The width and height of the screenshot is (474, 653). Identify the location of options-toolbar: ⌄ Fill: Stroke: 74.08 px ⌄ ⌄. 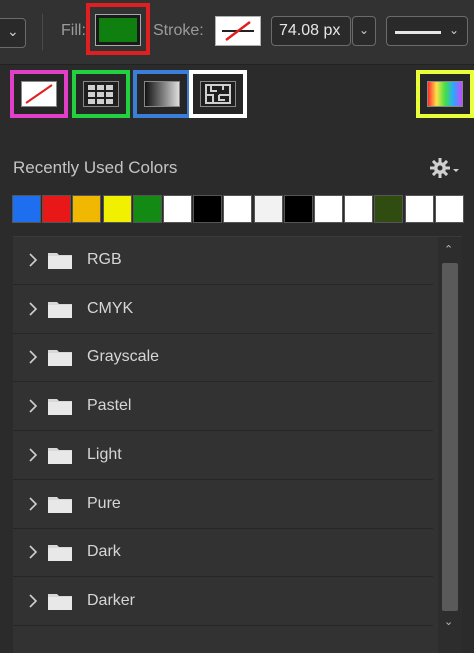
(237, 32).